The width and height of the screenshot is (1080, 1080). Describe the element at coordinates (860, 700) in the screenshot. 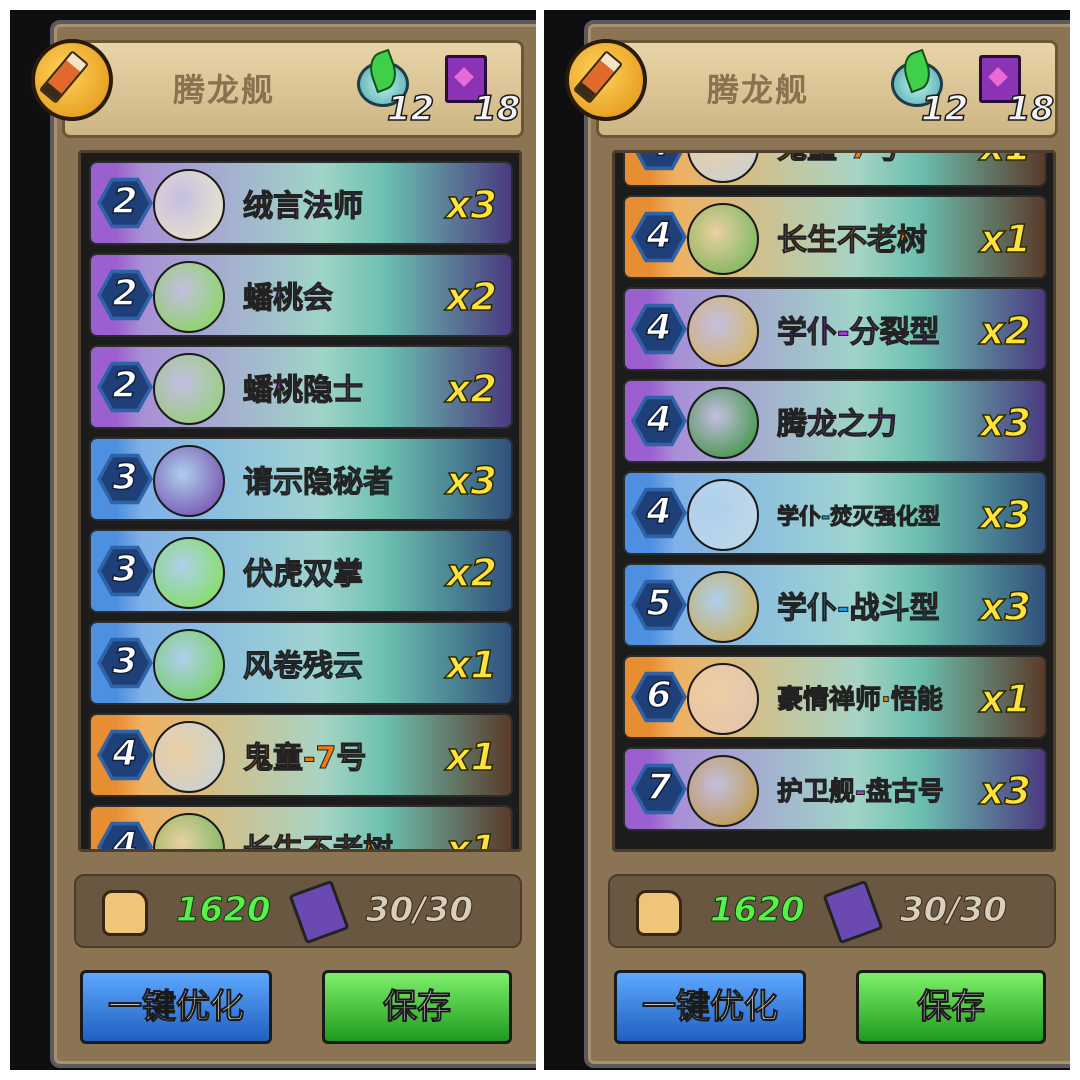

I see `card-name: 豪情禅师·悟能` at that location.